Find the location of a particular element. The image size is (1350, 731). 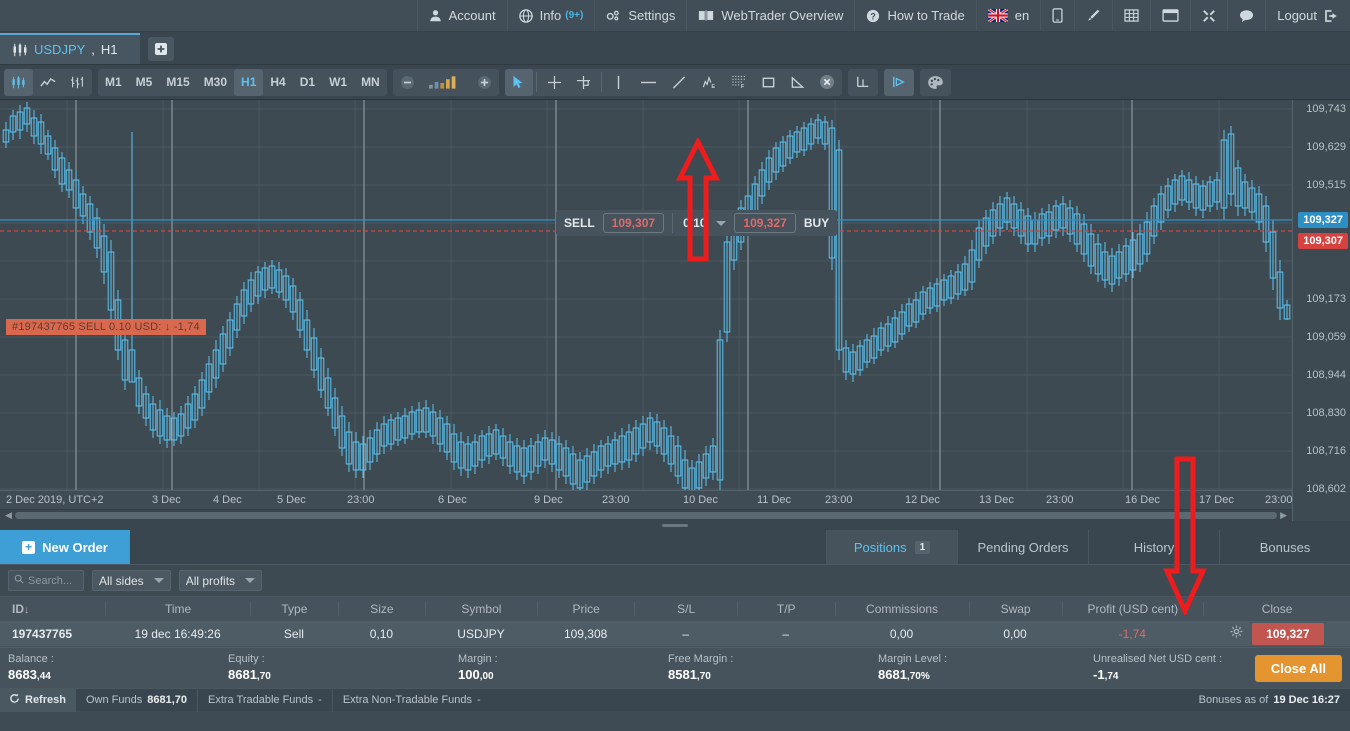

tab-history: History is located at coordinates (1153, 547).